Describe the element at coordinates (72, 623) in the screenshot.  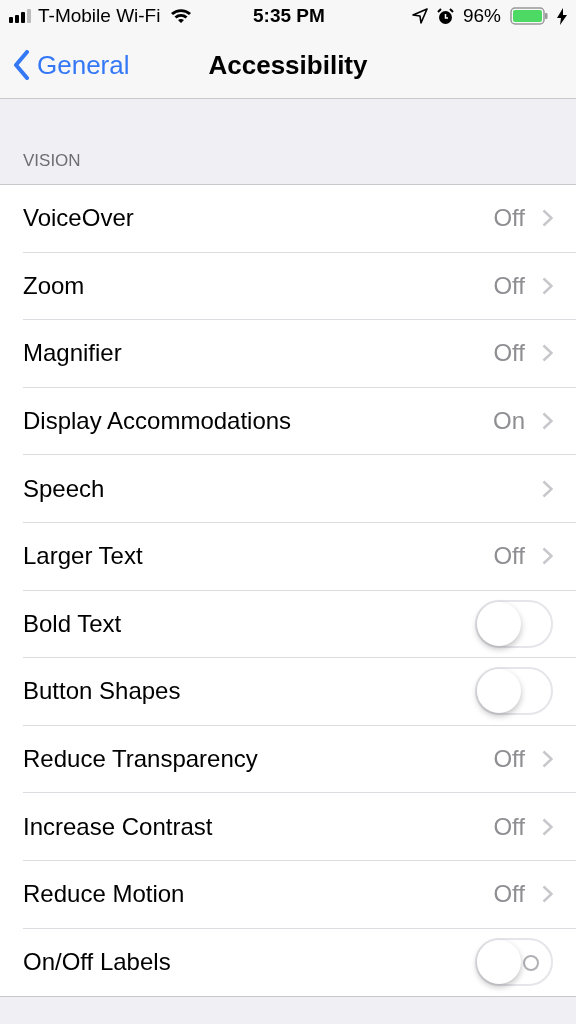
I see `row-label: Bold Text` at that location.